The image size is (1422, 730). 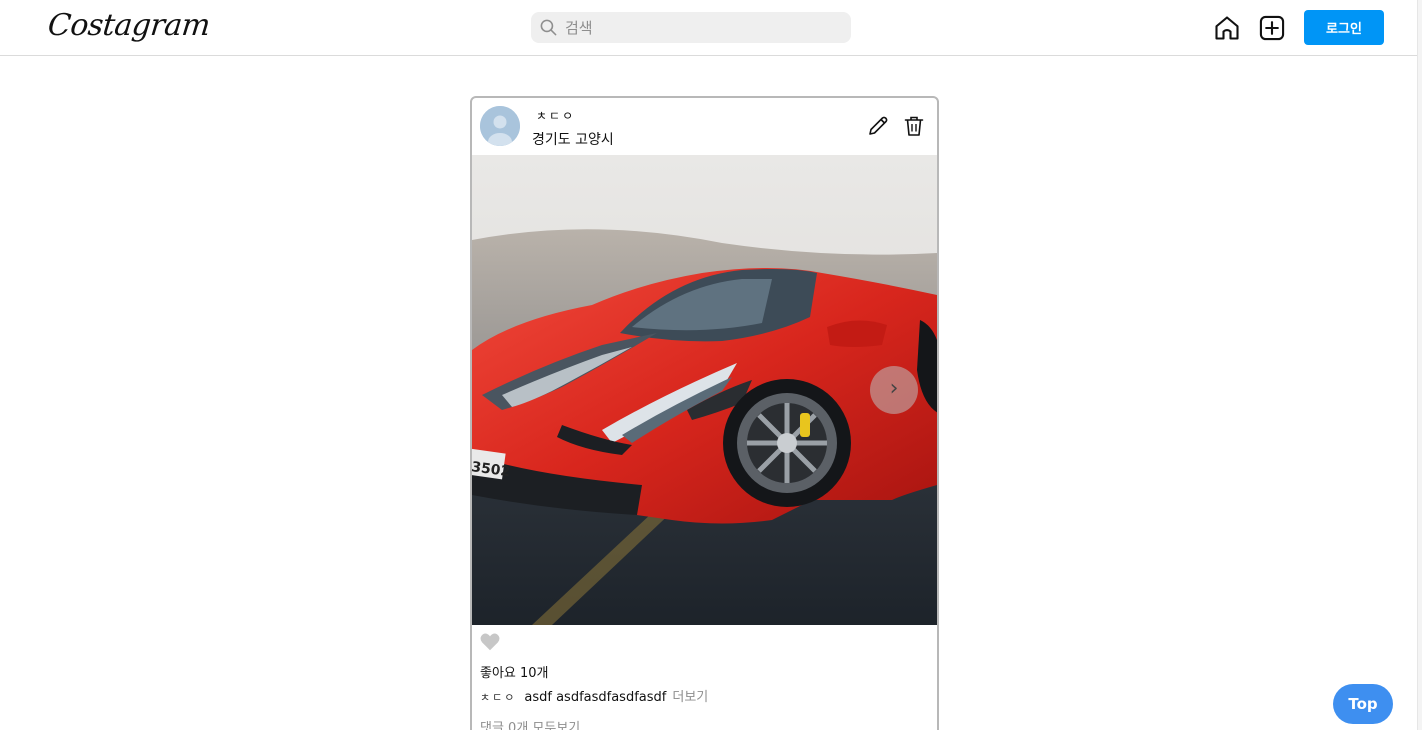 What do you see at coordinates (1227, 28) in the screenshot?
I see `home-icon` at bounding box center [1227, 28].